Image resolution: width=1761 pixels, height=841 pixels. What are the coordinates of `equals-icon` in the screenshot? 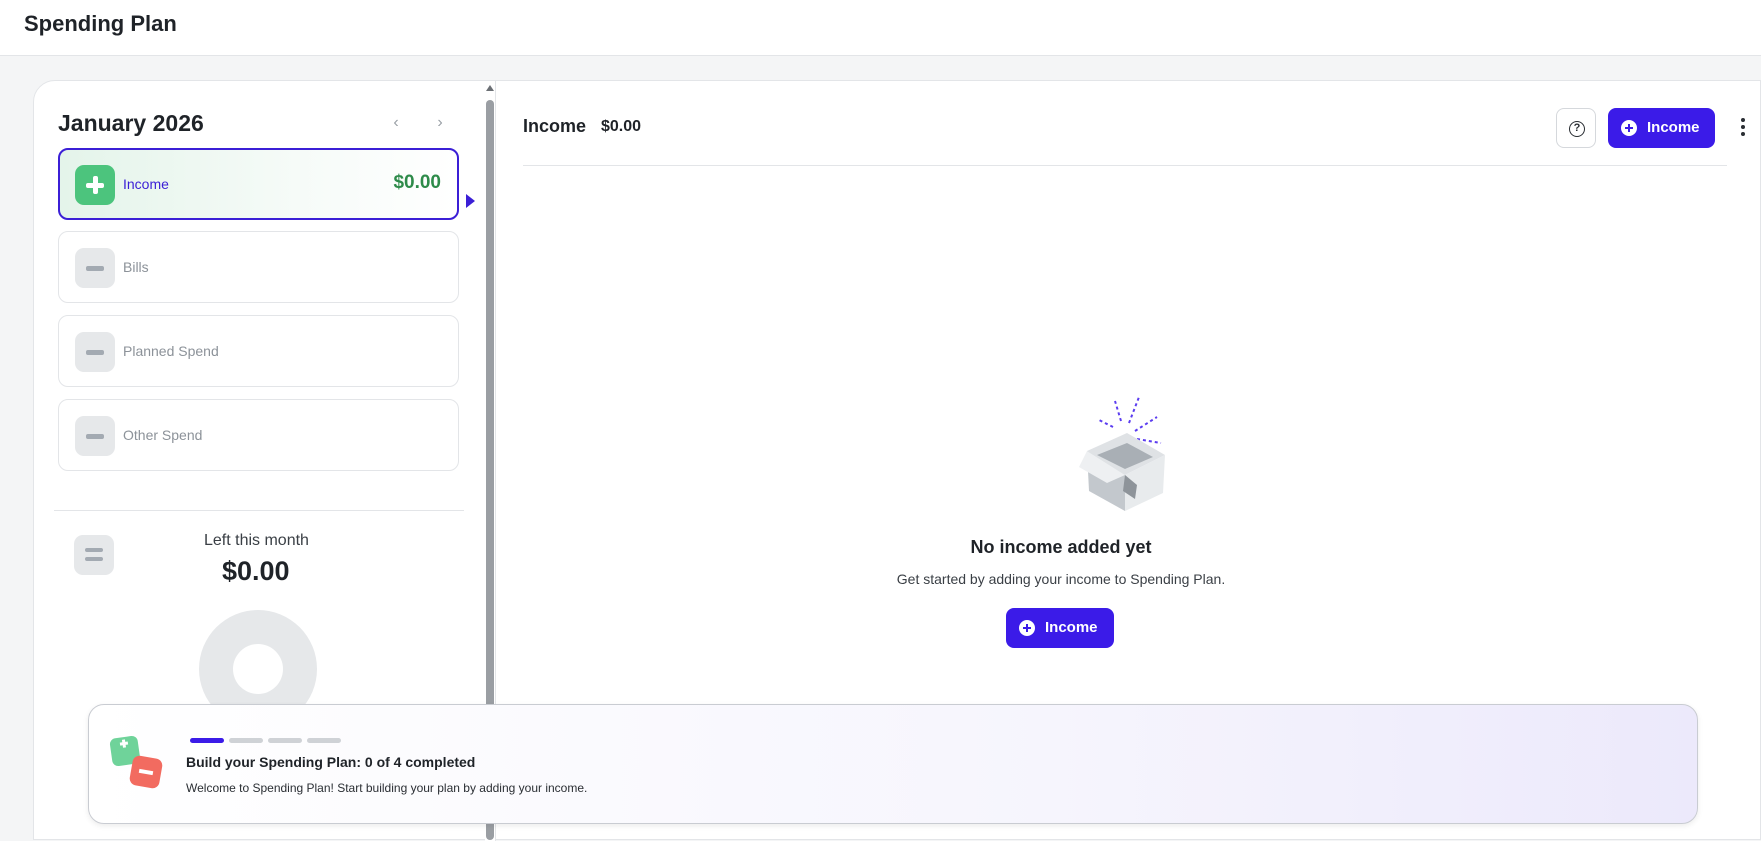 It's located at (94, 555).